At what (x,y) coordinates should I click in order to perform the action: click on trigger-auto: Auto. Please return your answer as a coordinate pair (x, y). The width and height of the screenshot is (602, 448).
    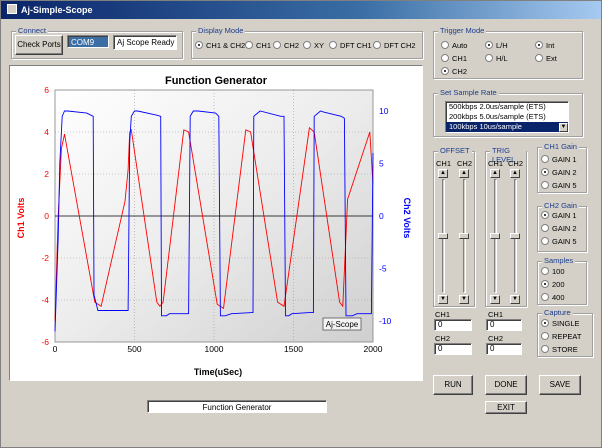
    Looking at the image, I should click on (454, 45).